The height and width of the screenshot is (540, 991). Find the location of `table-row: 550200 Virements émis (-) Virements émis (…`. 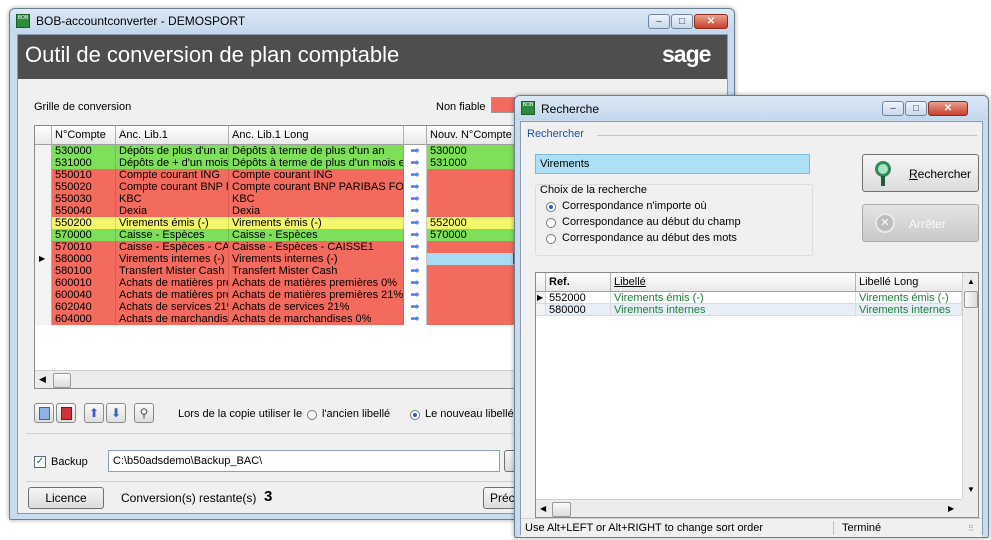

table-row: 550200 Virements émis (-) Virements émis (… is located at coordinates (282, 223).